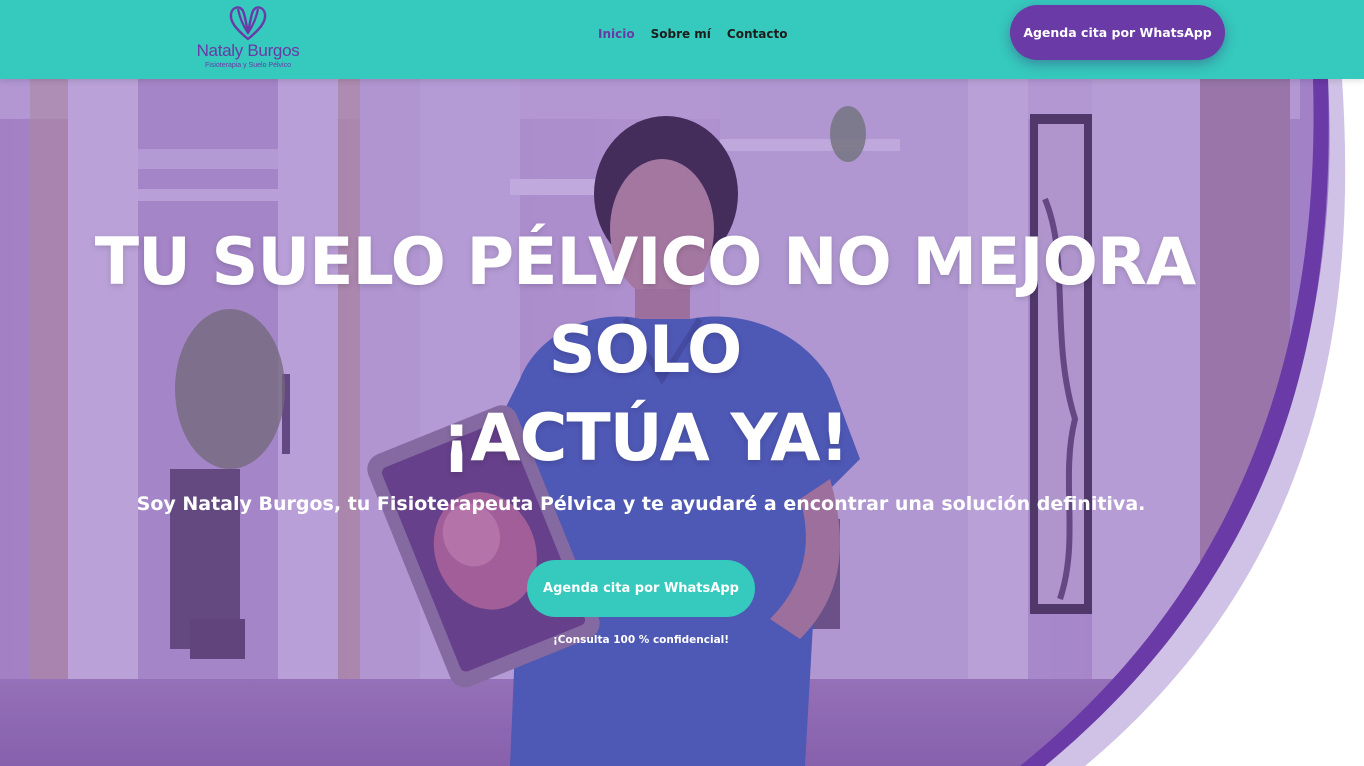  What do you see at coordinates (645, 262) in the screenshot?
I see `headline-line-1: TU SUELO PÉLVICO NO MEJORA` at bounding box center [645, 262].